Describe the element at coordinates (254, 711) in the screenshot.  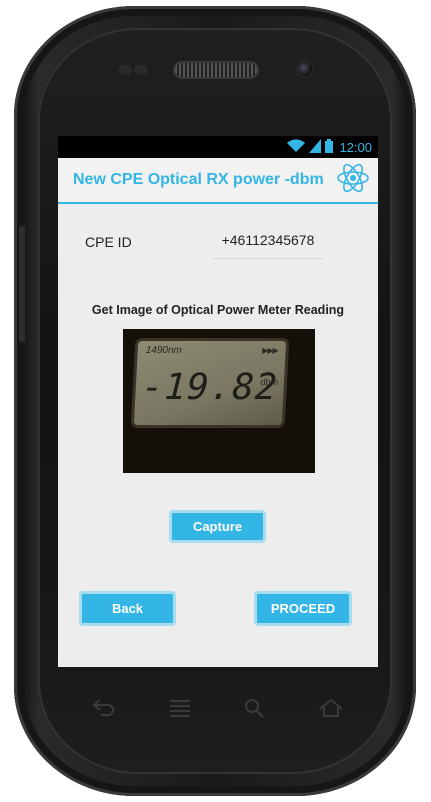
I see `search-icon` at that location.